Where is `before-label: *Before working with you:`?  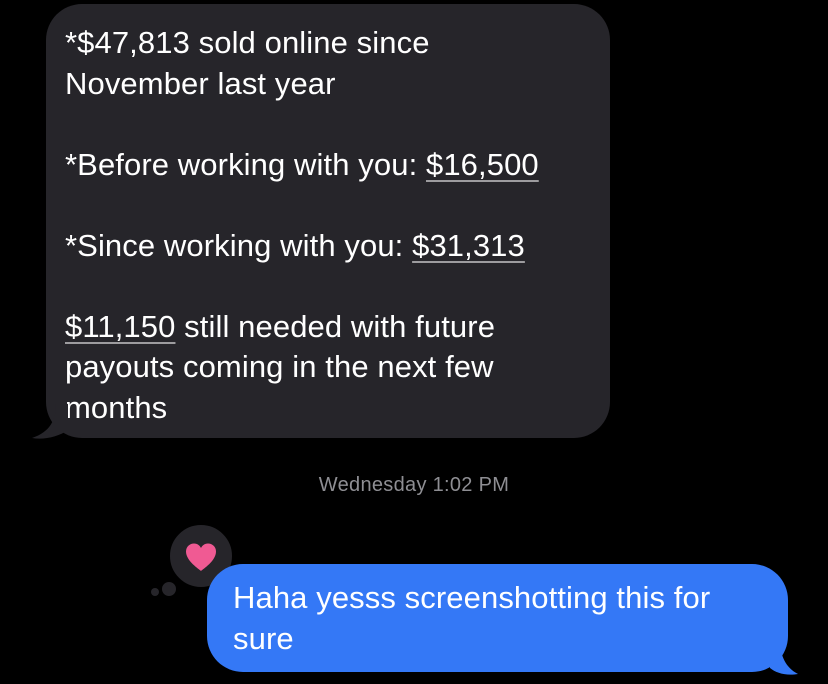
before-label: *Before working with you: is located at coordinates (245, 164).